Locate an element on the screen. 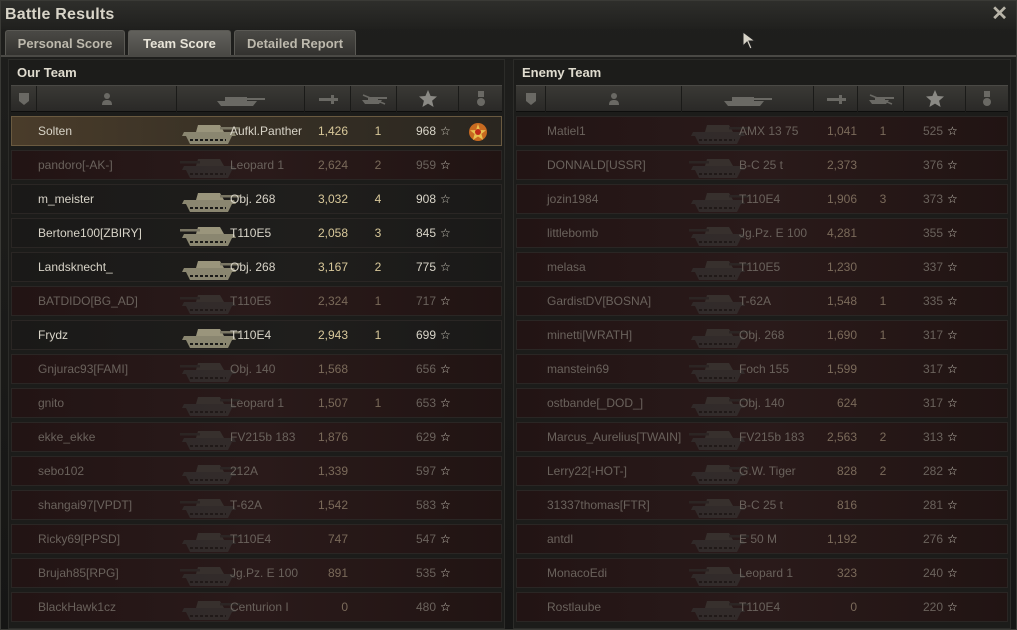 Image resolution: width=1017 pixels, height=630 pixels. table-row: BlackHawk1cz Centurion I 0 480 ☆ is located at coordinates (256, 607).